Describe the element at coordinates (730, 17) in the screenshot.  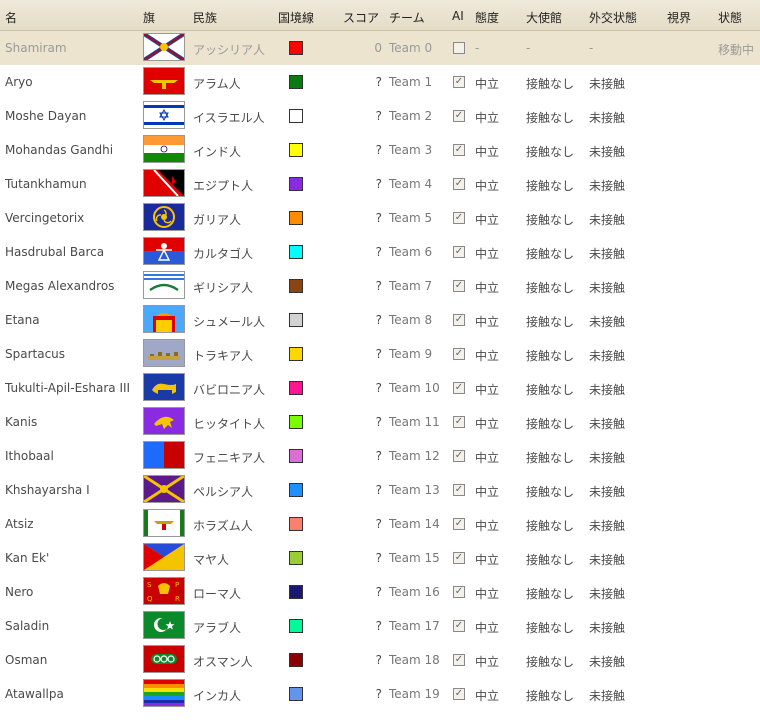
I see `col-header-state: 状態` at that location.